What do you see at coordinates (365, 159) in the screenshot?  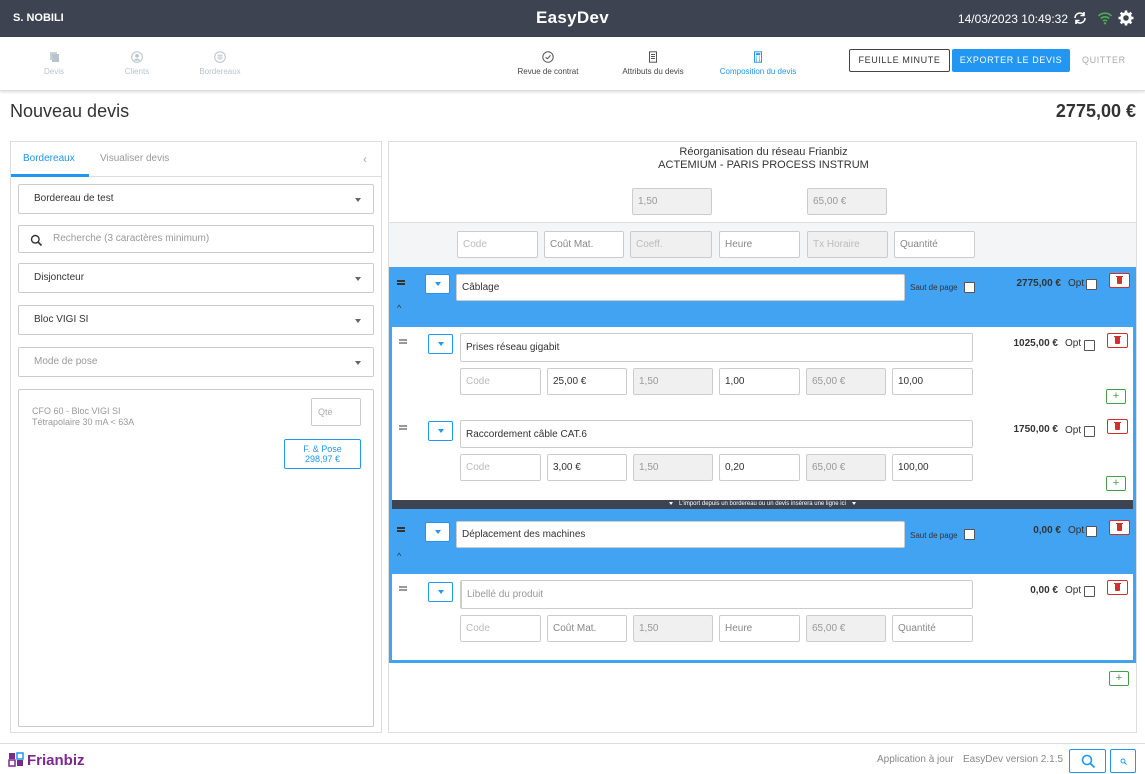 I see `chevron-left-icon: ‹` at bounding box center [365, 159].